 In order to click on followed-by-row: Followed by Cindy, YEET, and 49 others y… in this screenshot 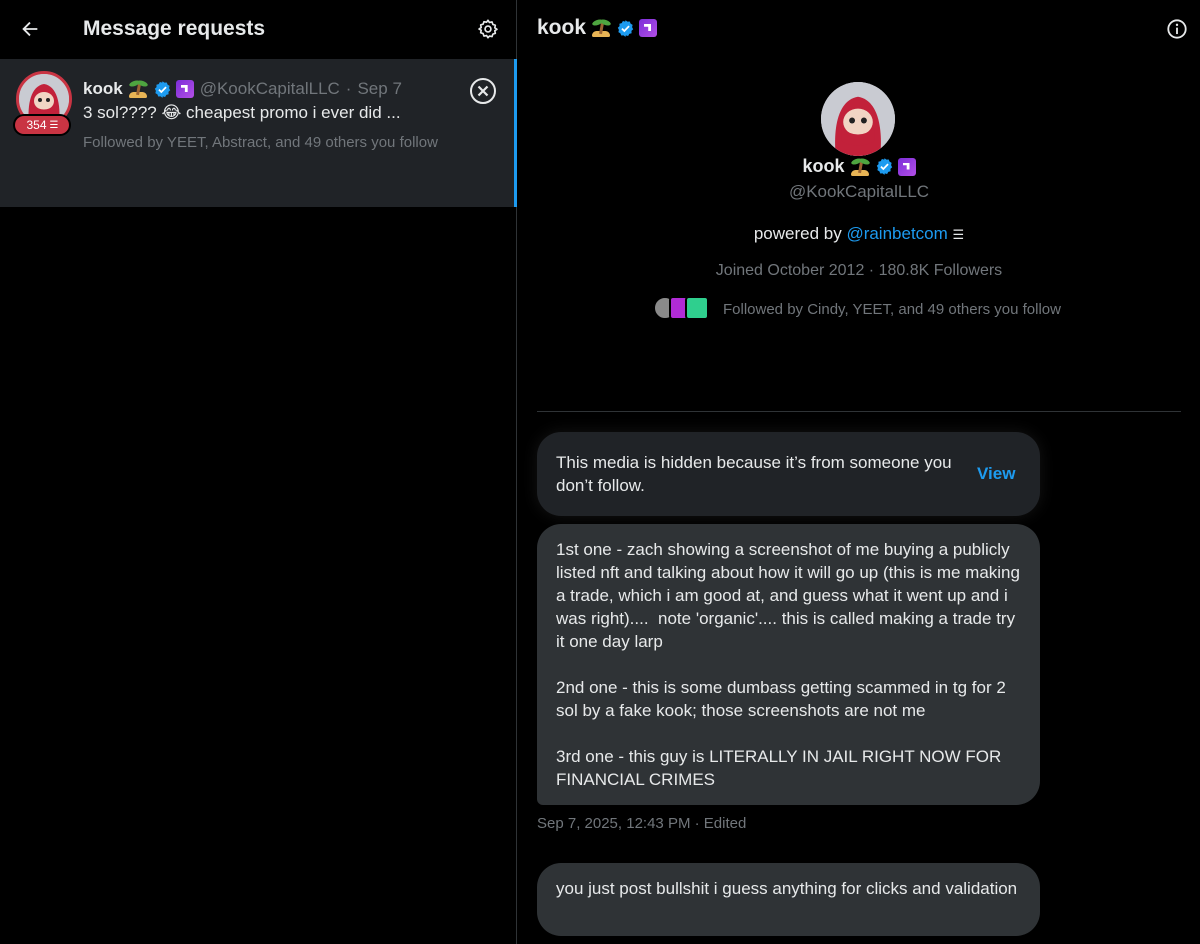, I will do `click(857, 309)`.